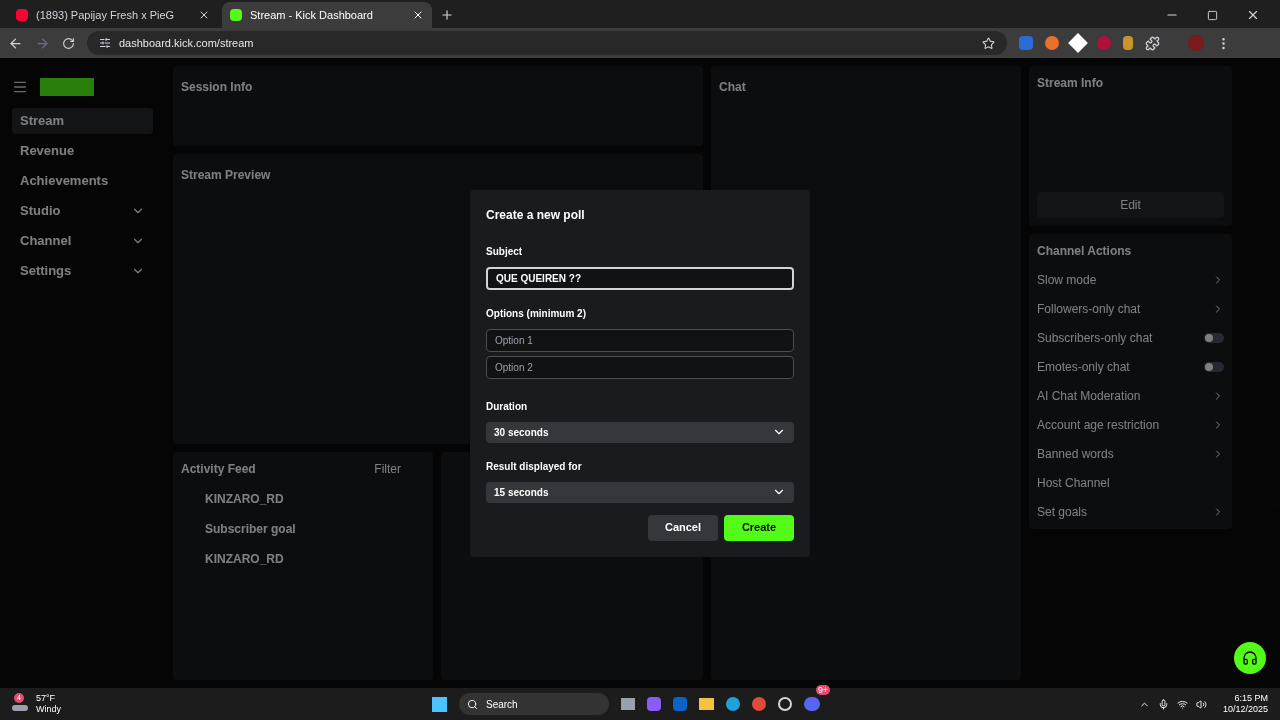  Describe the element at coordinates (536, 215) in the screenshot. I see `dialog-title: Create a new poll` at that location.